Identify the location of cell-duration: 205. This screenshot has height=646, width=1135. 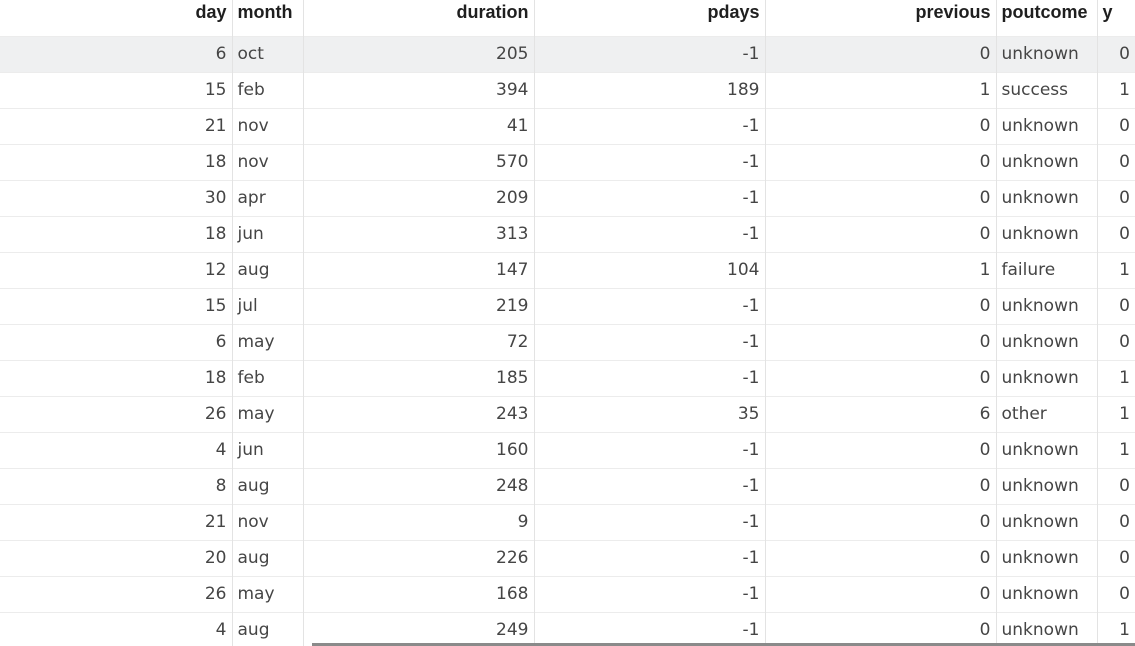
(419, 53).